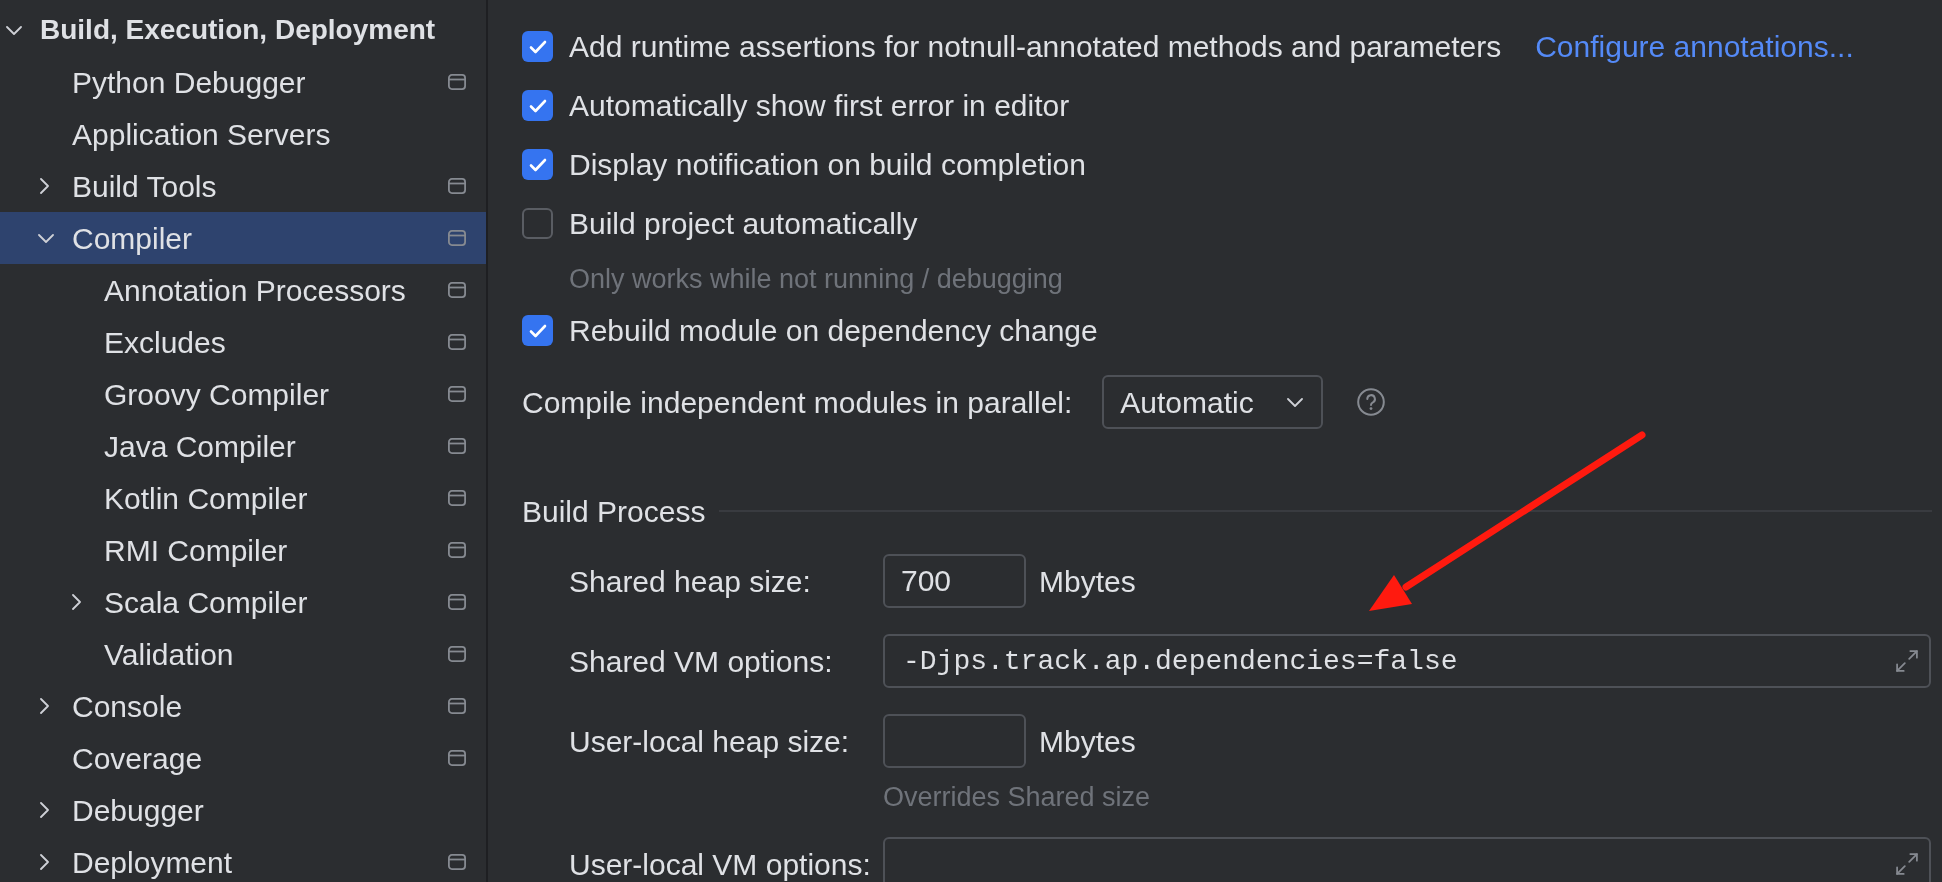 The image size is (1942, 882). Describe the element at coordinates (833, 331) in the screenshot. I see `option-label: Rebuild module on dependency change` at that location.